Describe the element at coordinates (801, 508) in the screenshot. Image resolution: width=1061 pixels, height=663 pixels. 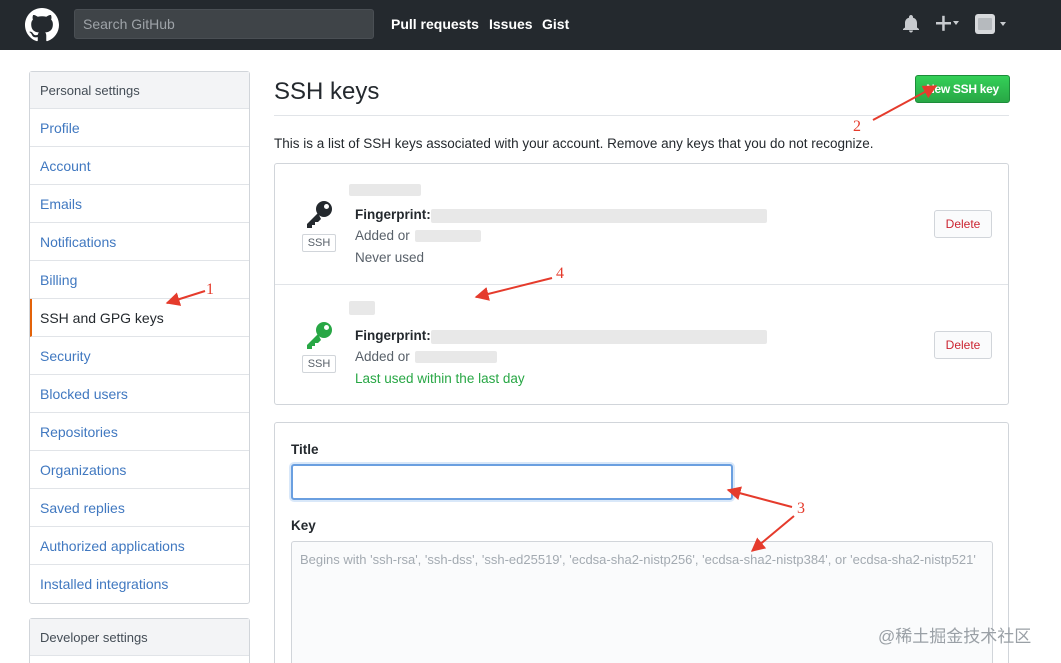
I see `annotation-label-3: 3` at that location.